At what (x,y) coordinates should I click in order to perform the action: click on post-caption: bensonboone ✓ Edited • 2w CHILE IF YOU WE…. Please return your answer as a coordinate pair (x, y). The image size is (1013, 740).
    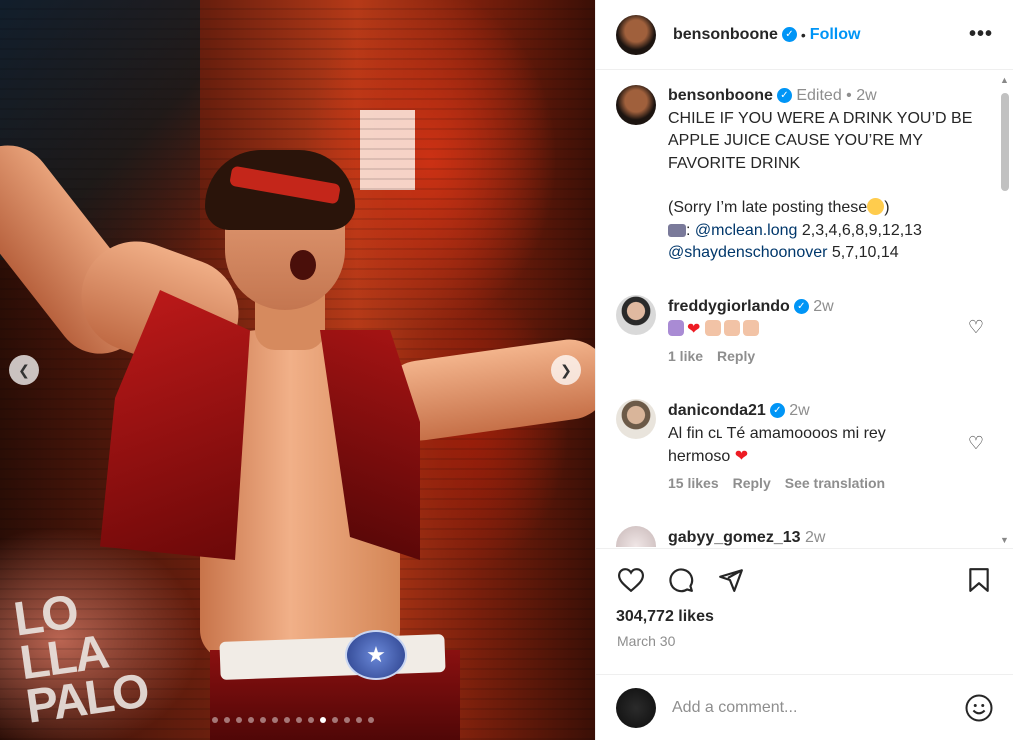
    Looking at the image, I should click on (802, 175).